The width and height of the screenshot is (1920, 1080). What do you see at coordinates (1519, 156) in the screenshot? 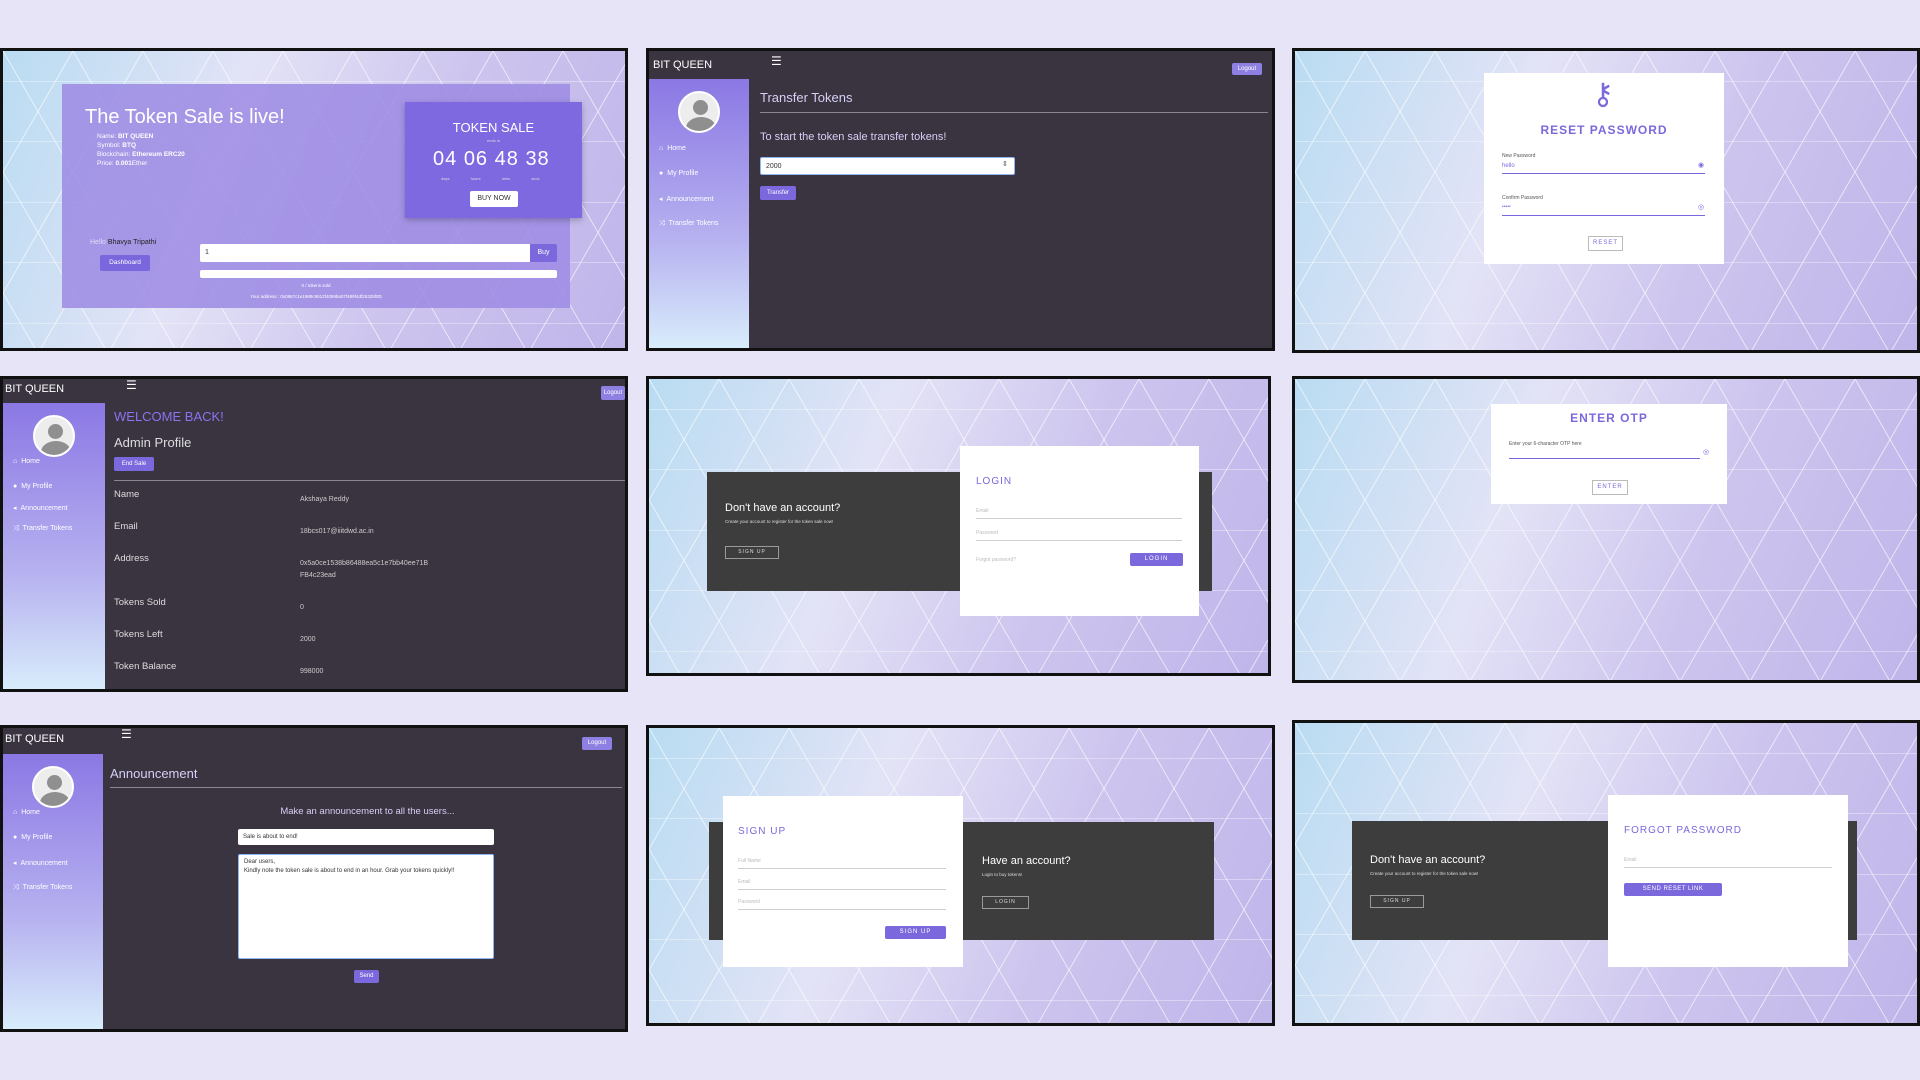
I see `new-password-label: New Password` at bounding box center [1519, 156].